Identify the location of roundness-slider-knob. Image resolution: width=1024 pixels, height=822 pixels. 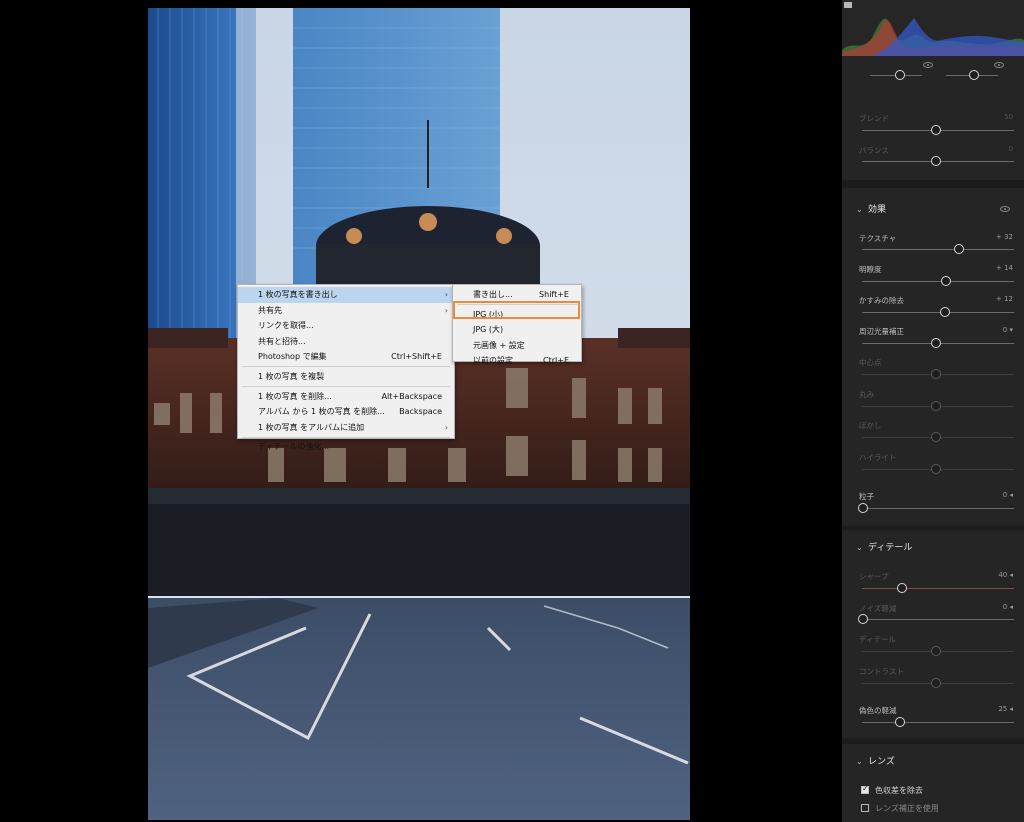
(936, 406).